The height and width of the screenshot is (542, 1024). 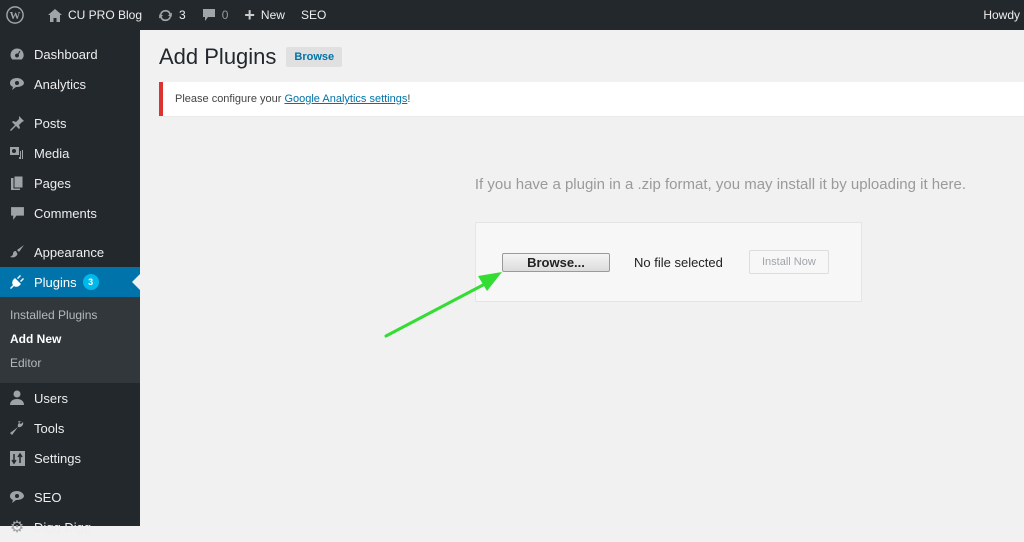 What do you see at coordinates (70, 398) in the screenshot?
I see `sidebar-item-users: Users` at bounding box center [70, 398].